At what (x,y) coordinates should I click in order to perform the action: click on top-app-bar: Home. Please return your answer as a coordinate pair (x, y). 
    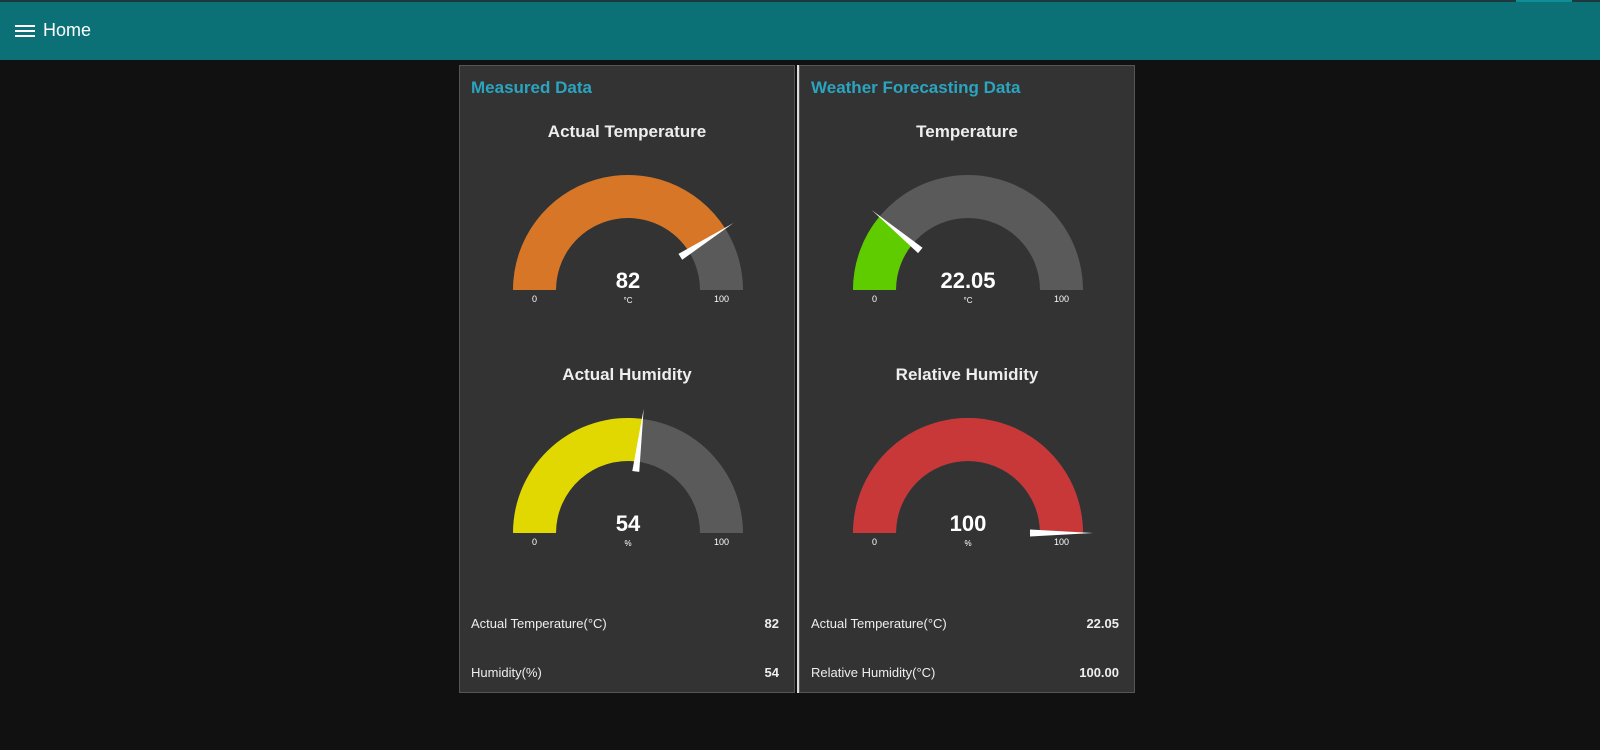
    Looking at the image, I should click on (800, 30).